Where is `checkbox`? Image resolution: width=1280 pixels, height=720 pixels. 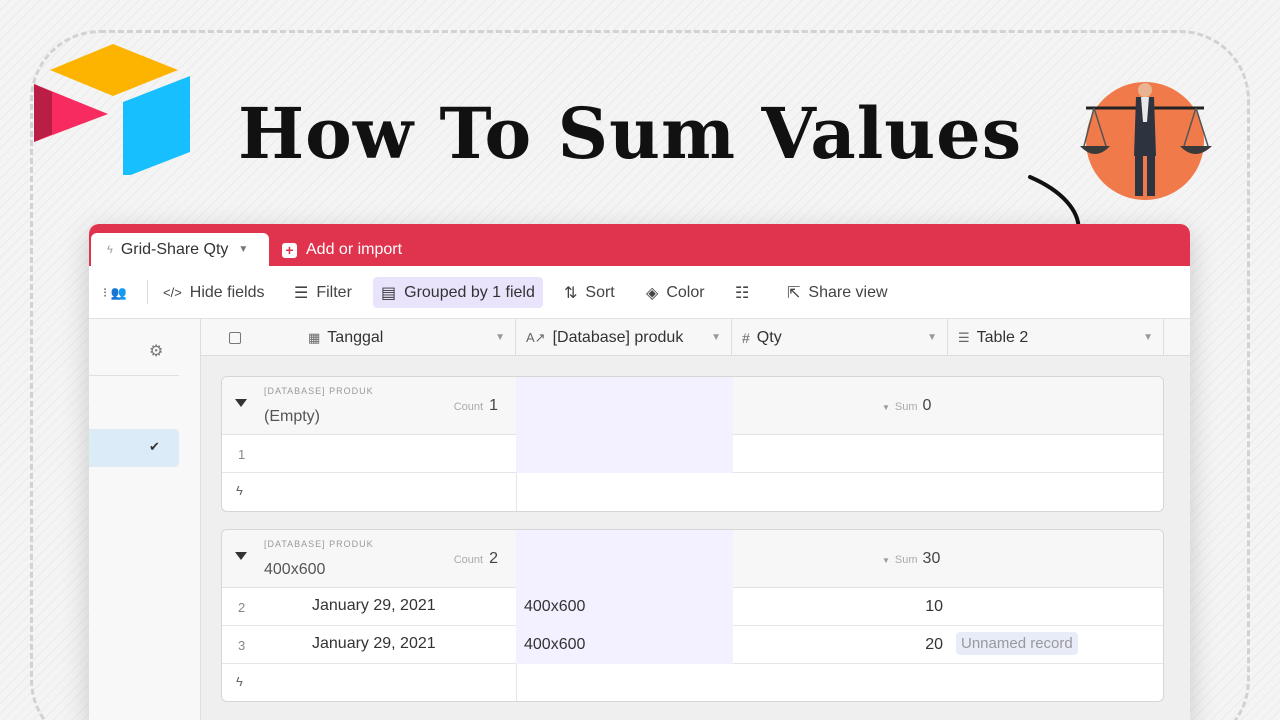
checkbox is located at coordinates (235, 337).